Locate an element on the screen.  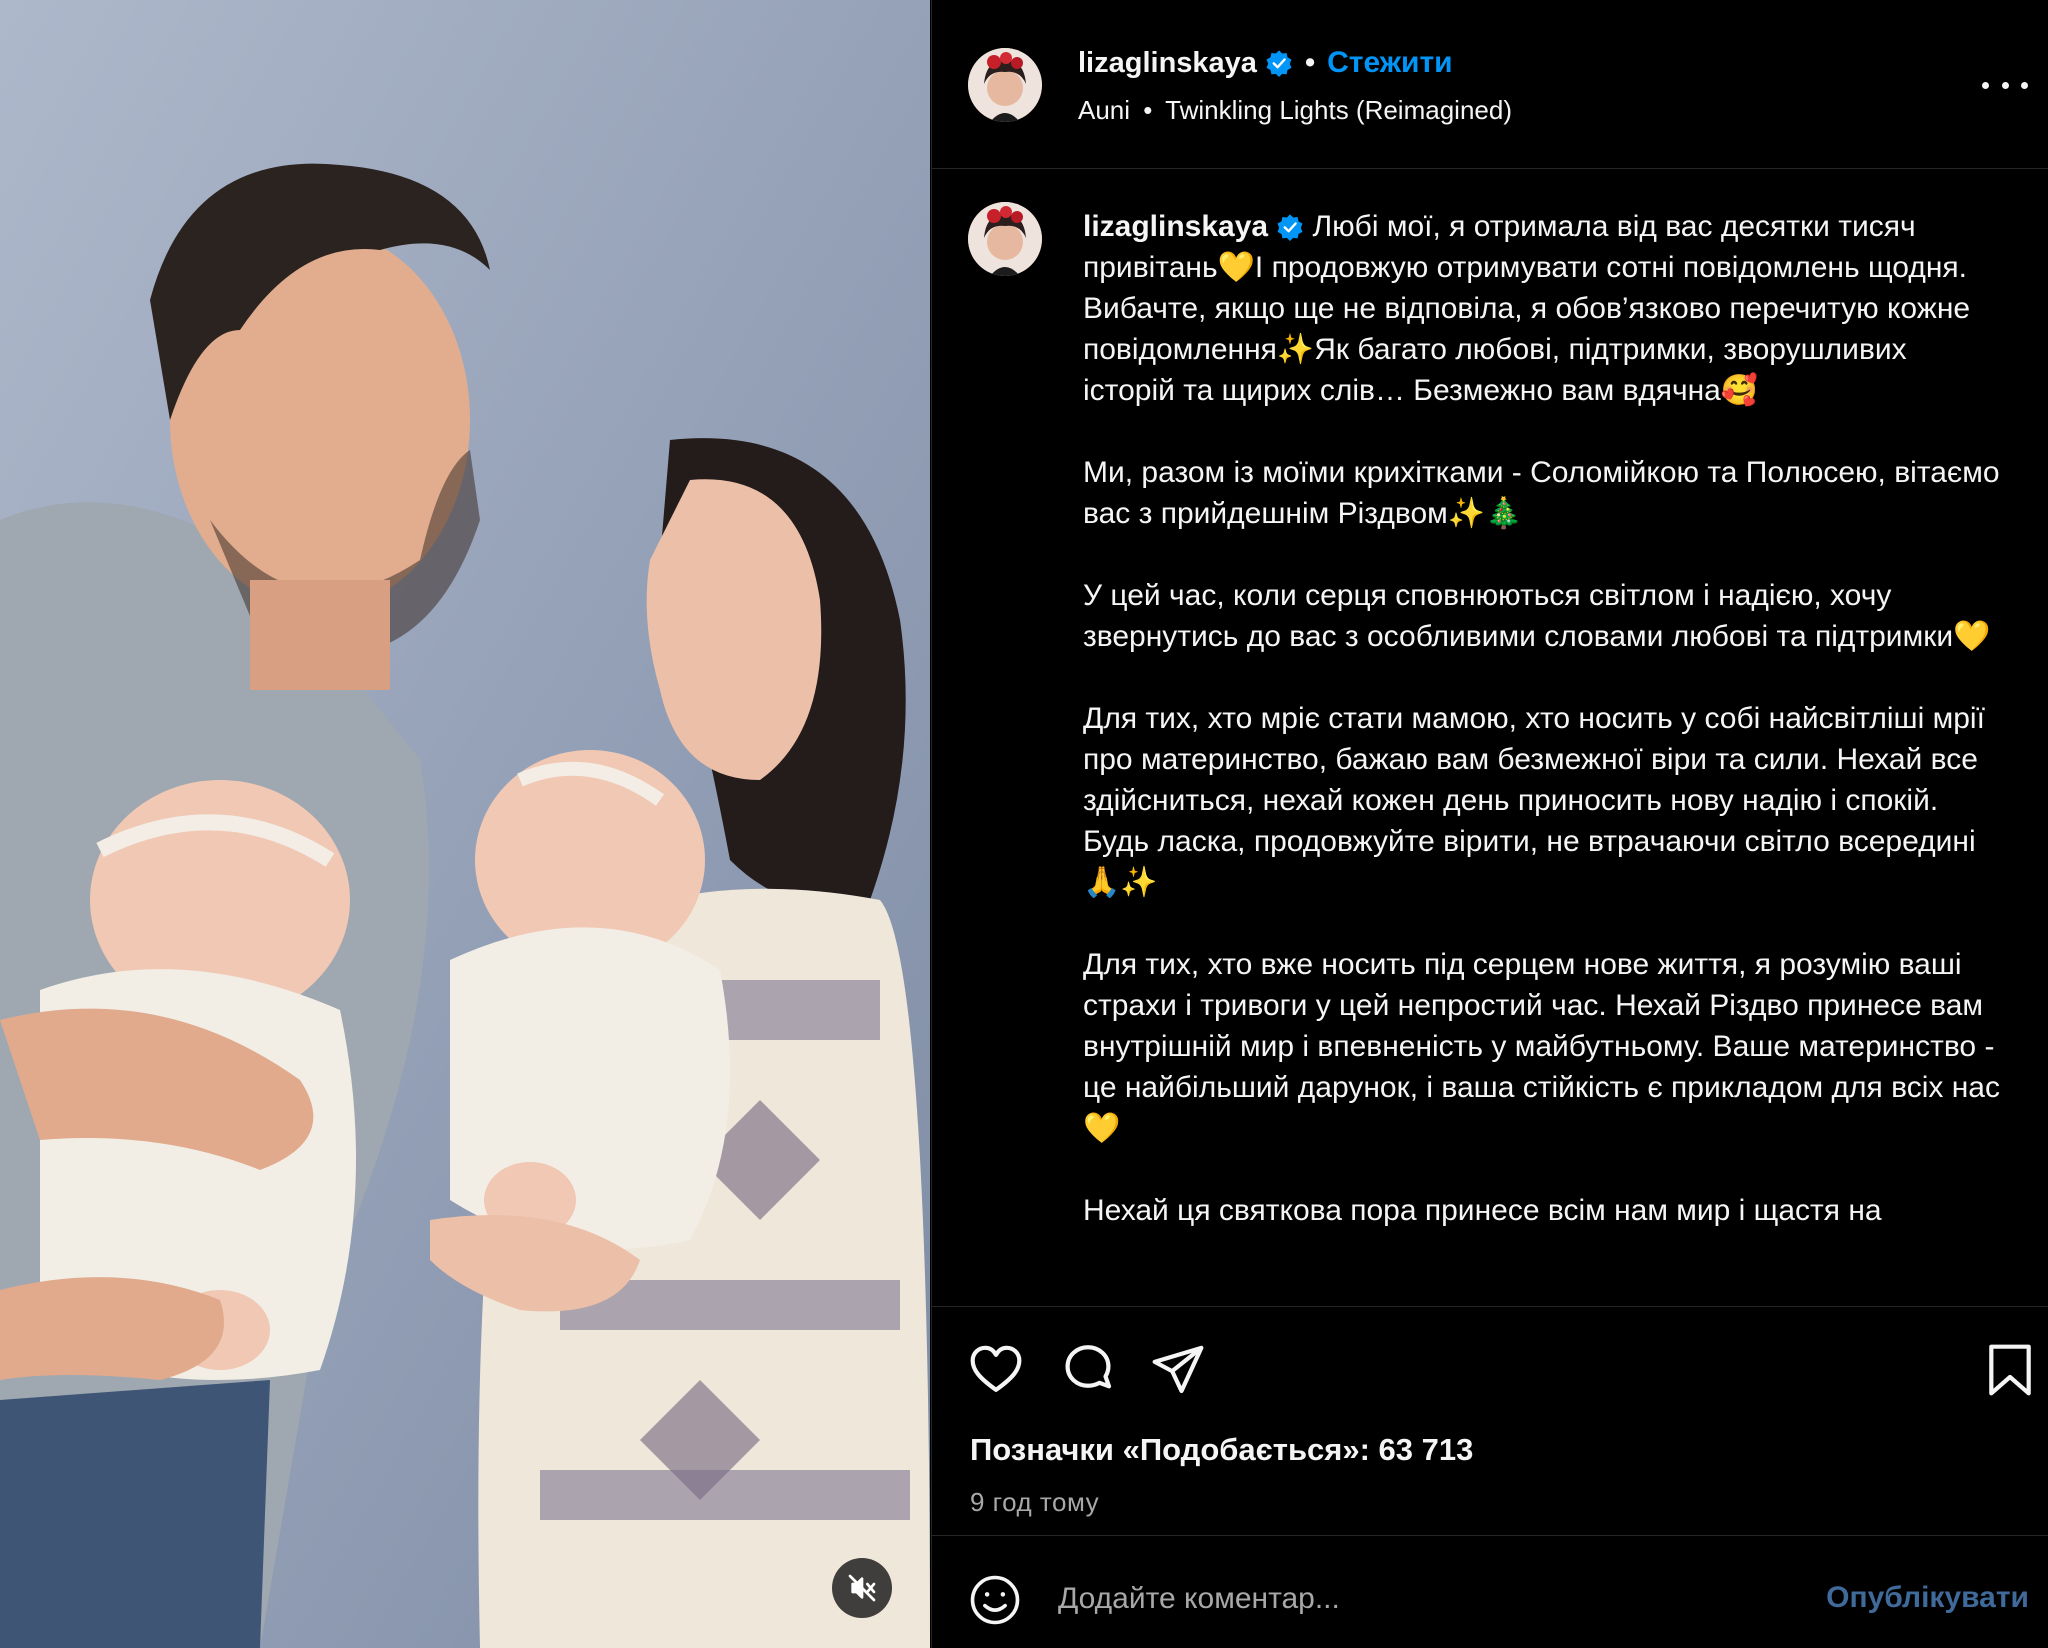
caption-username: lizaglinskaya is located at coordinates (1175, 226).